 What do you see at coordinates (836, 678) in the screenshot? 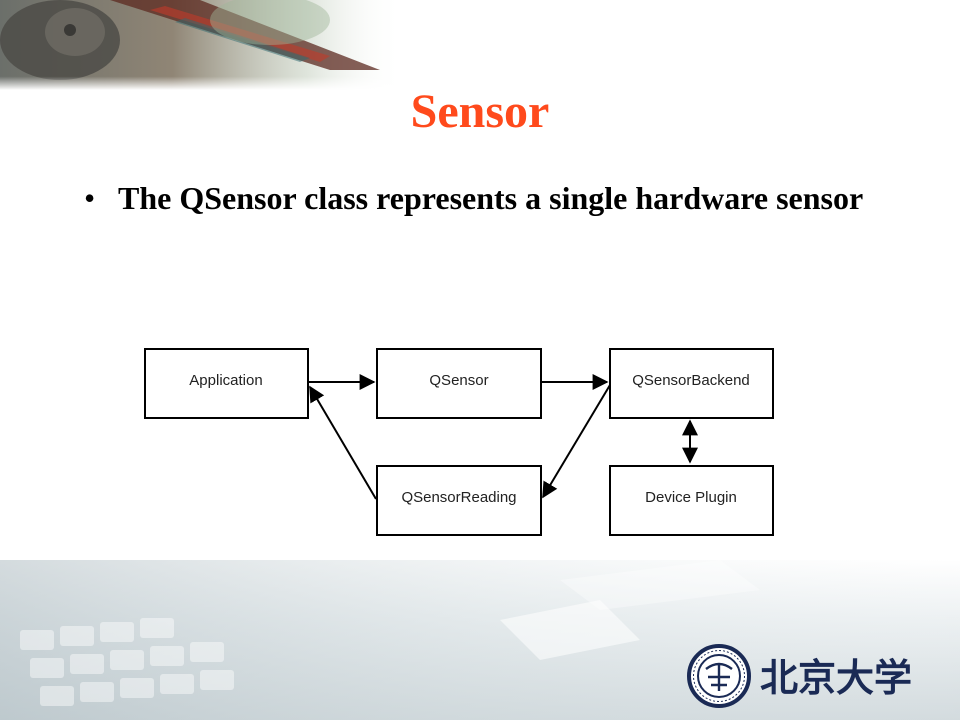
I see `peking-university-wordmark: 北京大学` at bounding box center [836, 678].